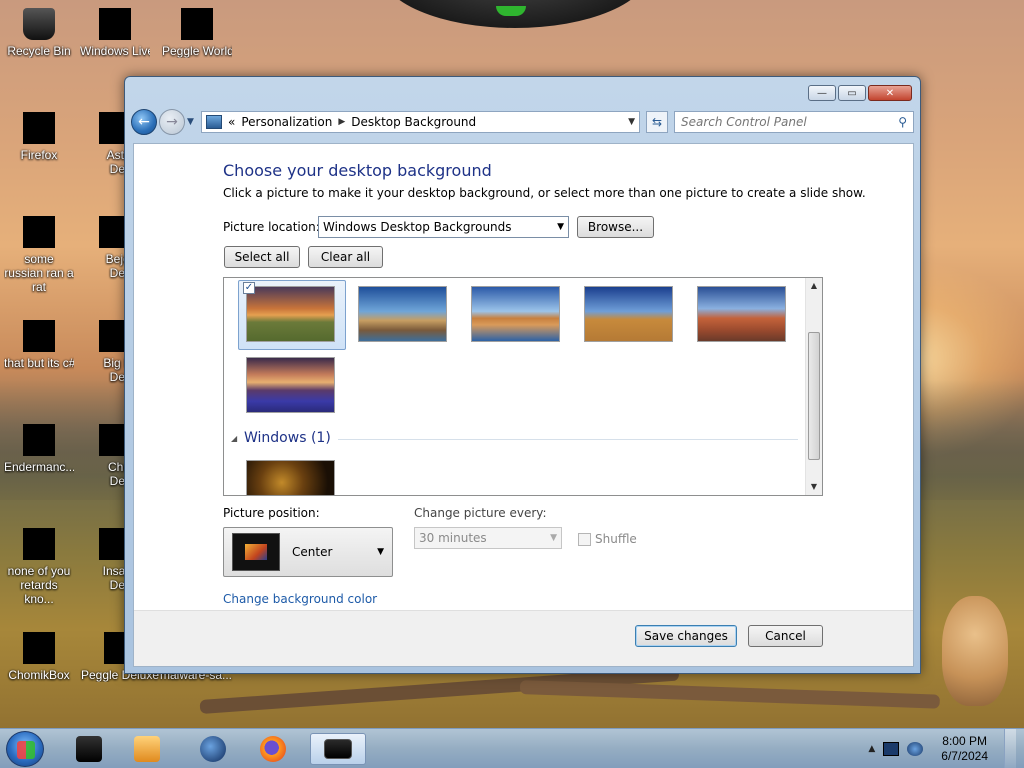 This screenshot has height=768, width=1024. What do you see at coordinates (729, 694) in the screenshot?
I see `wallpaper-fence` at bounding box center [729, 694].